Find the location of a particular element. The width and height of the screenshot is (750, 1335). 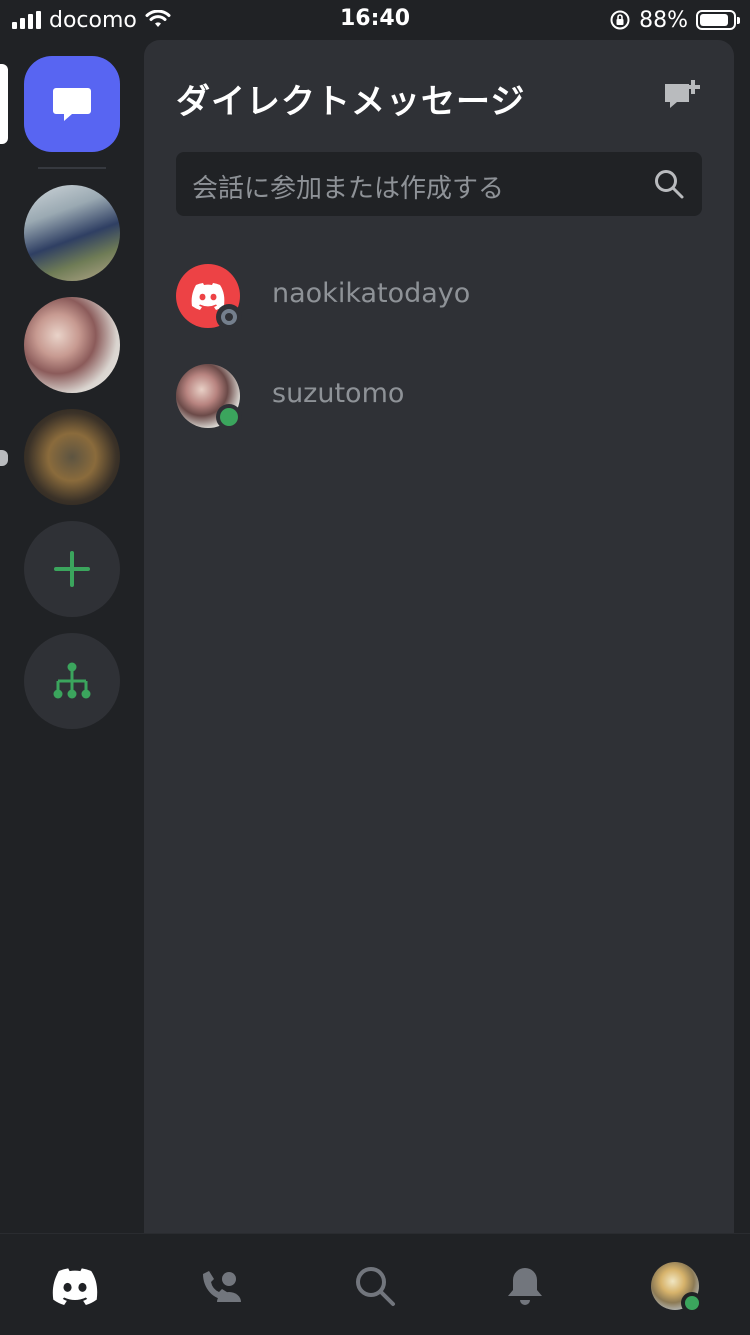

direct-messages-button is located at coordinates (72, 104).